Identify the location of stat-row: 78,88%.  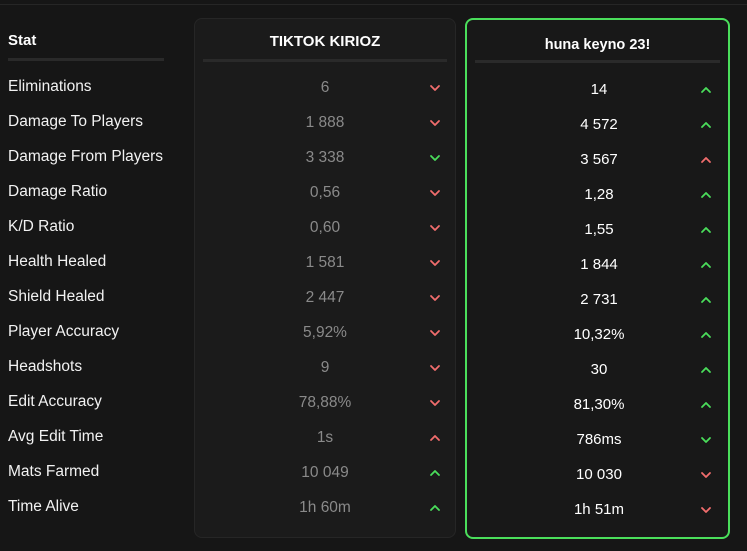
(326, 403).